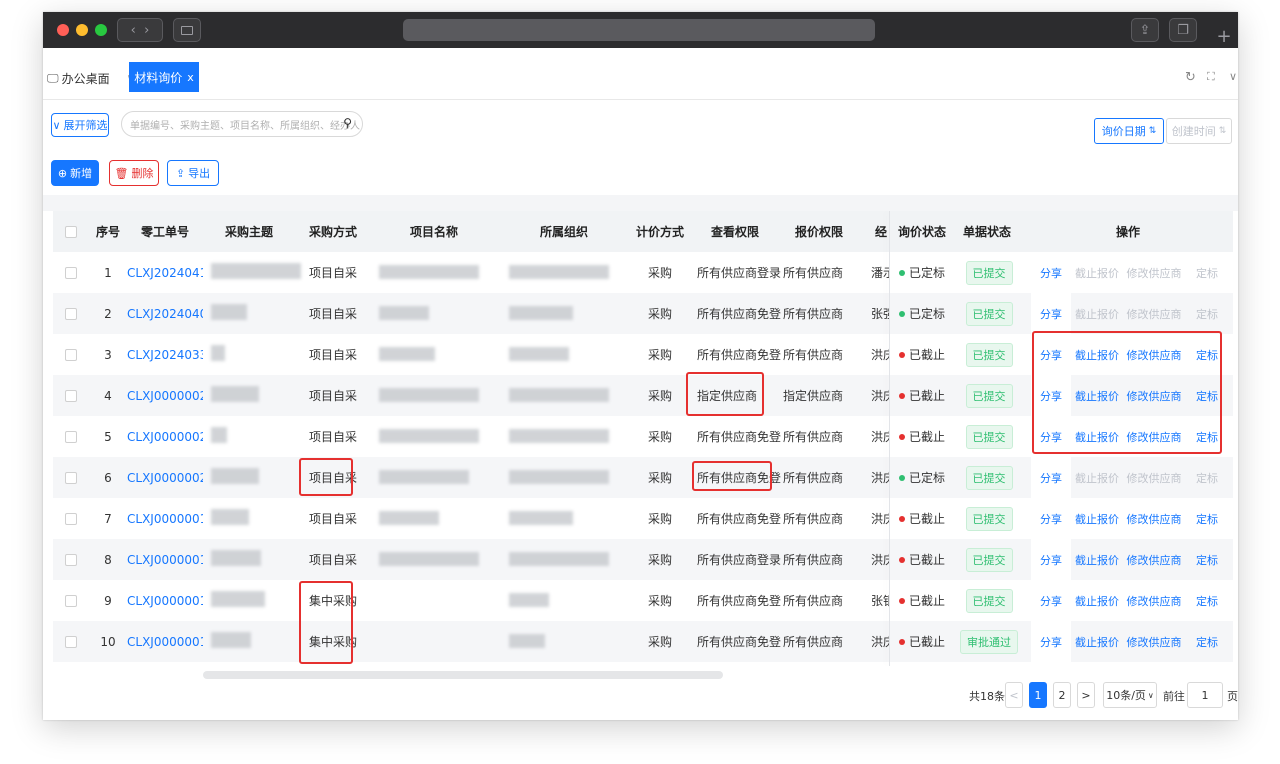 Image resolution: width=1280 pixels, height=764 pixels. What do you see at coordinates (1062, 695) in the screenshot?
I see `page-2-button: 2` at bounding box center [1062, 695].